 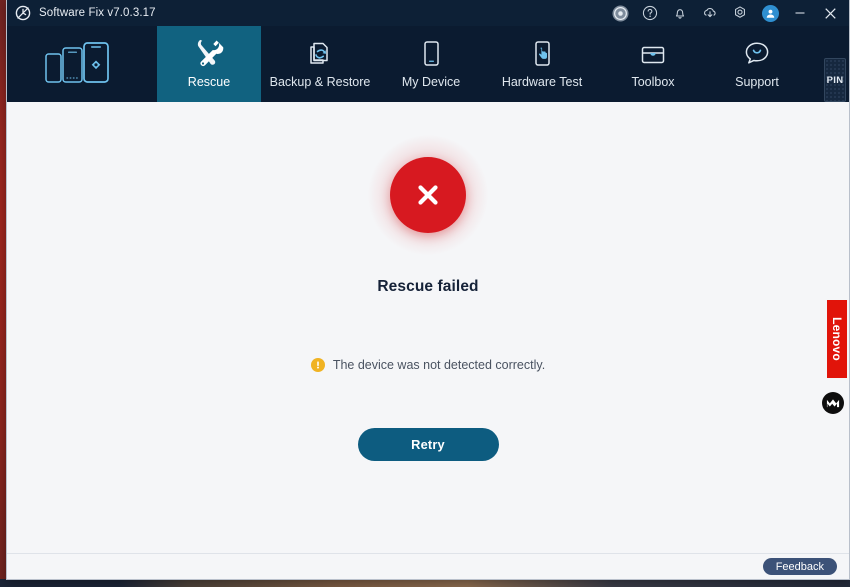 I want to click on status-icon-container, so click(x=428, y=195).